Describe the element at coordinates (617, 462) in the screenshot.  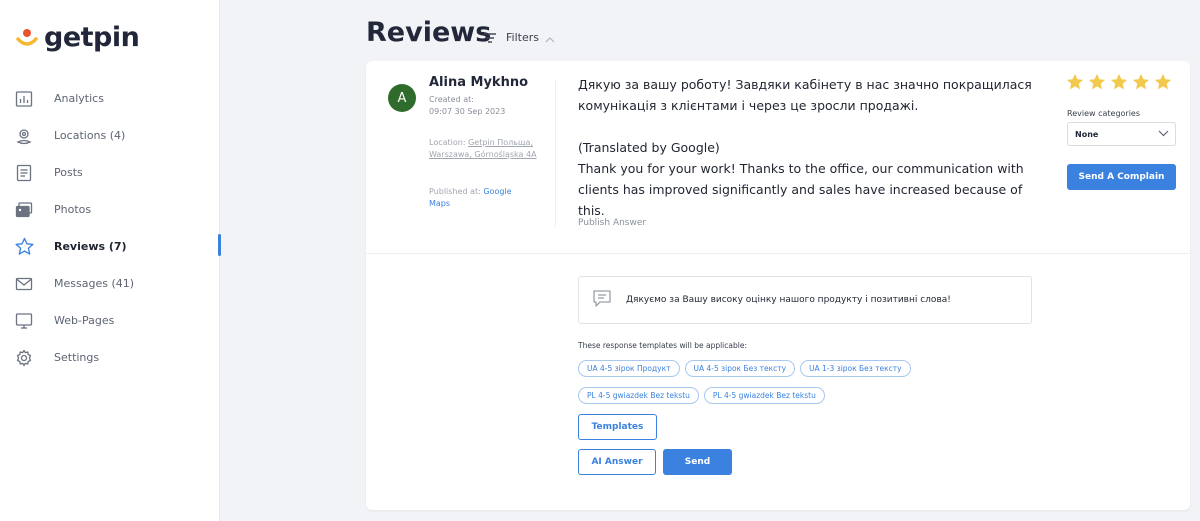
I see `ai-answer-button: AI Answer` at that location.